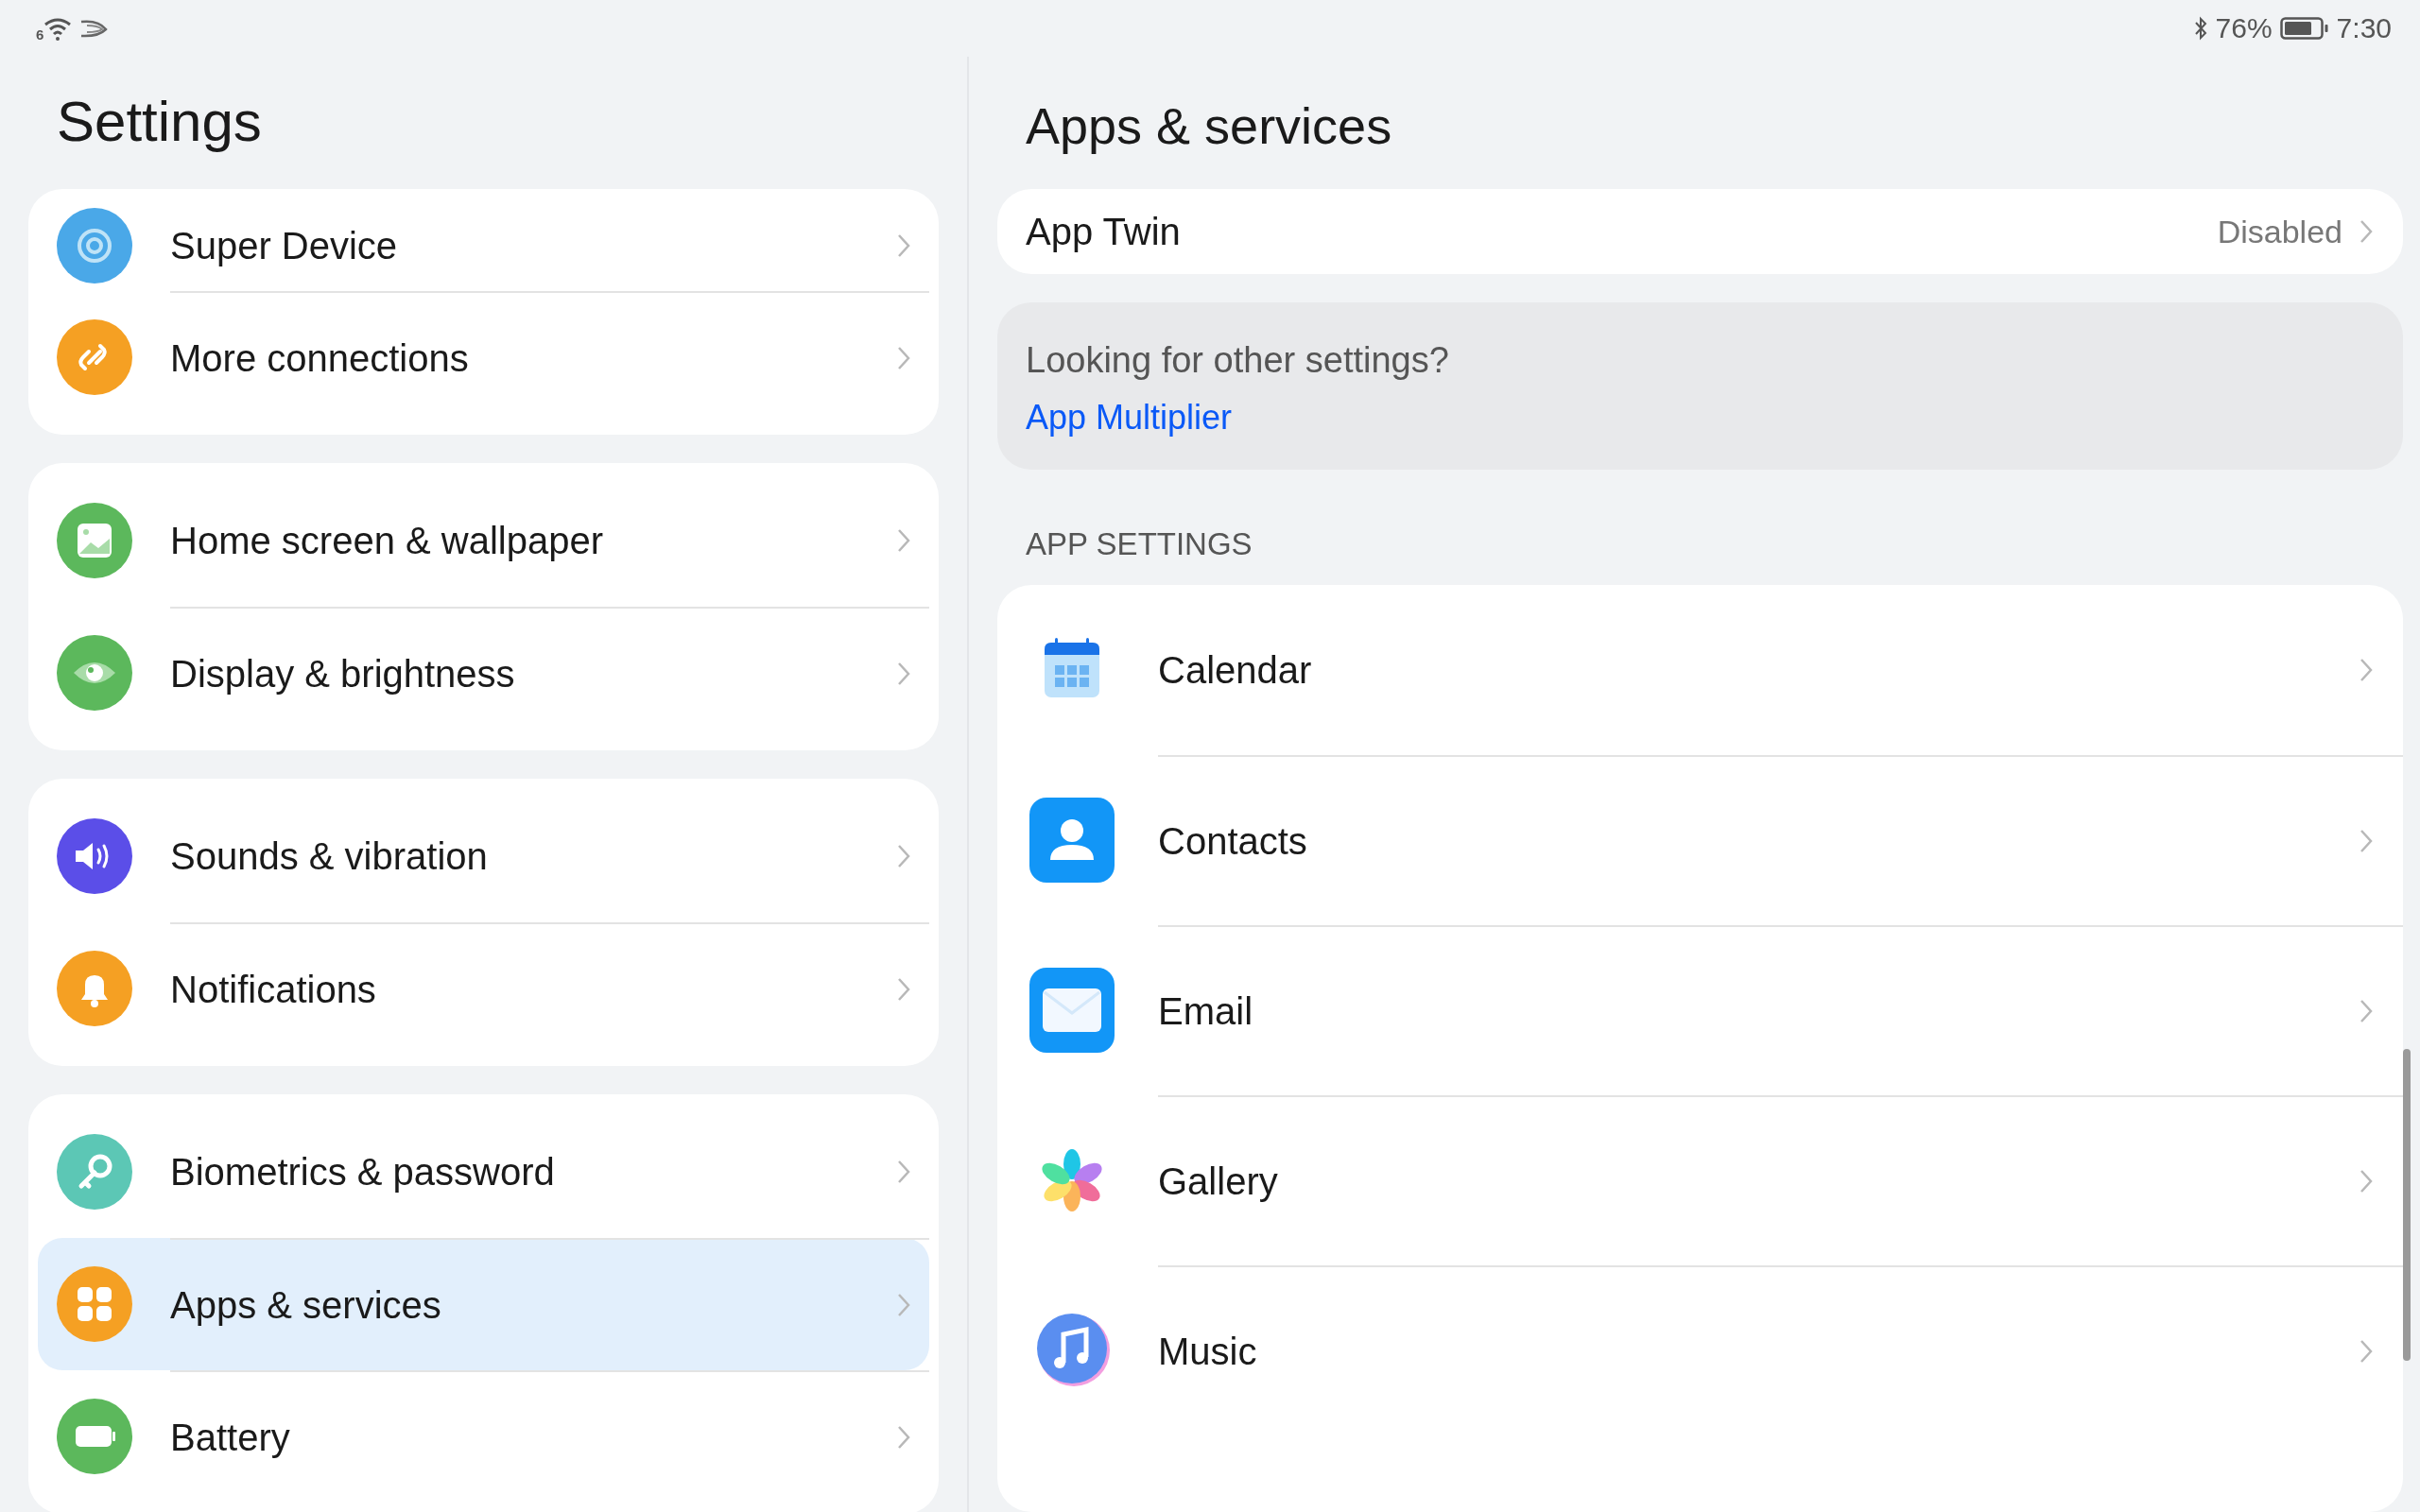  What do you see at coordinates (1700, 840) in the screenshot?
I see `app-item: Contacts` at bounding box center [1700, 840].